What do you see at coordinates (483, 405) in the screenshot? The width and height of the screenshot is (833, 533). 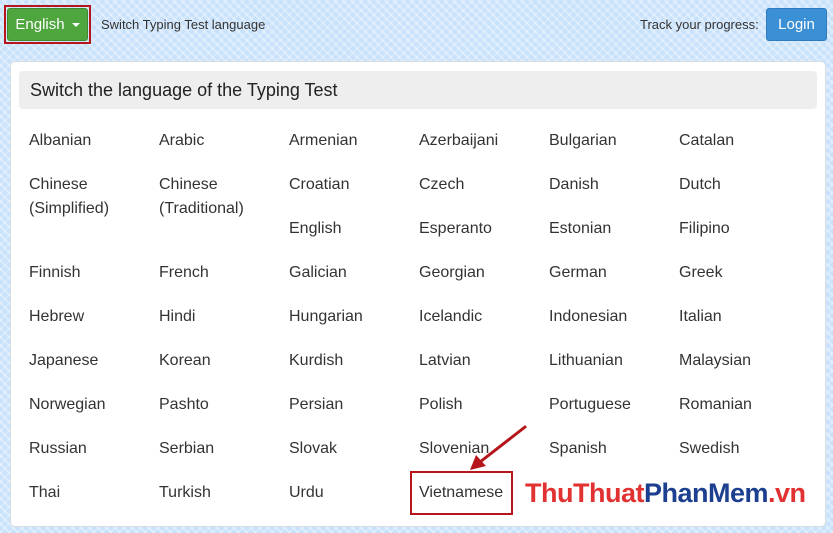 I see `language-link-polish: Polish` at bounding box center [483, 405].